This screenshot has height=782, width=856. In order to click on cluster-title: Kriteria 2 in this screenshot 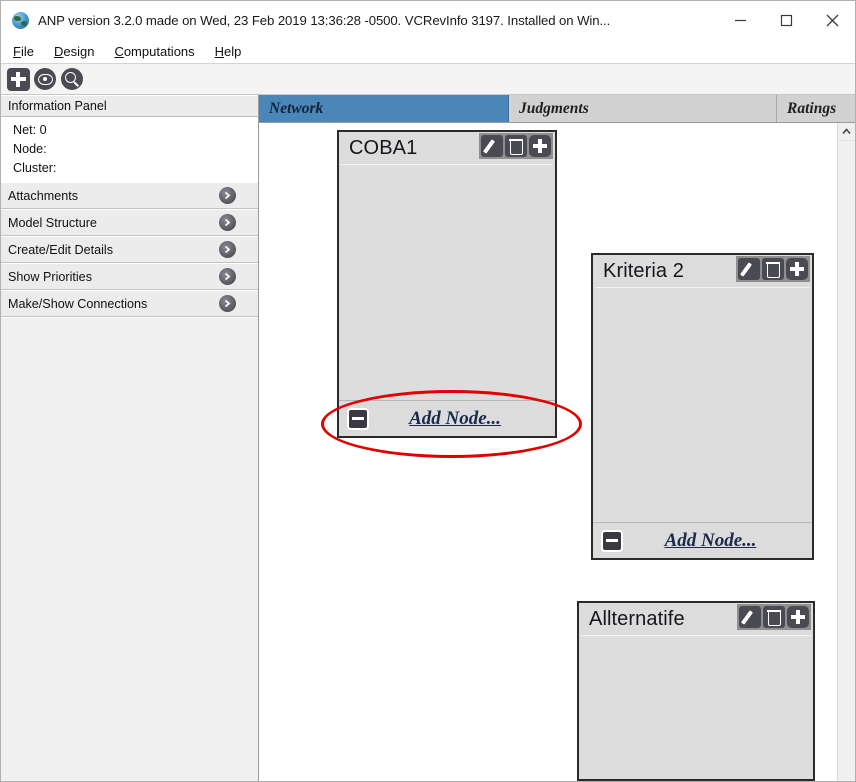, I will do `click(644, 270)`.